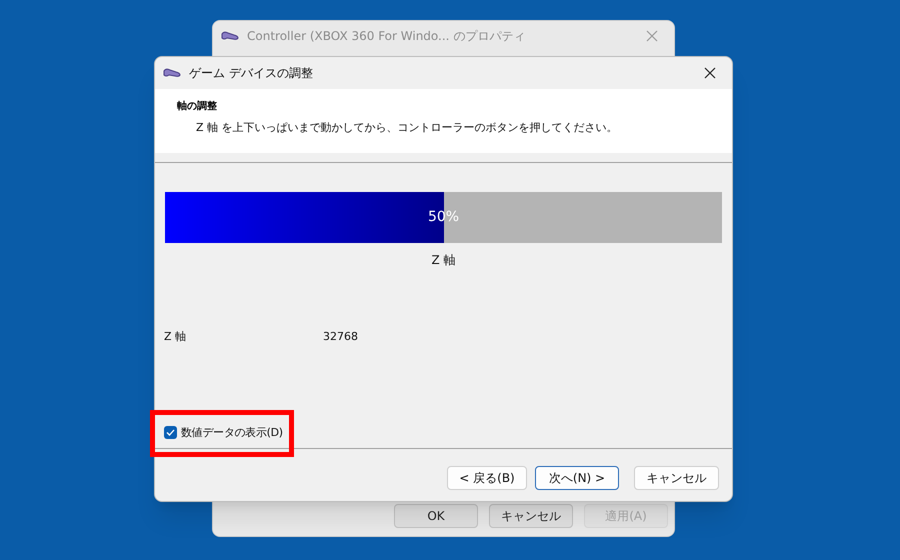  What do you see at coordinates (386, 36) in the screenshot?
I see `window-title: Controller (XBOX 360 For Windo... のプロパティ` at bounding box center [386, 36].